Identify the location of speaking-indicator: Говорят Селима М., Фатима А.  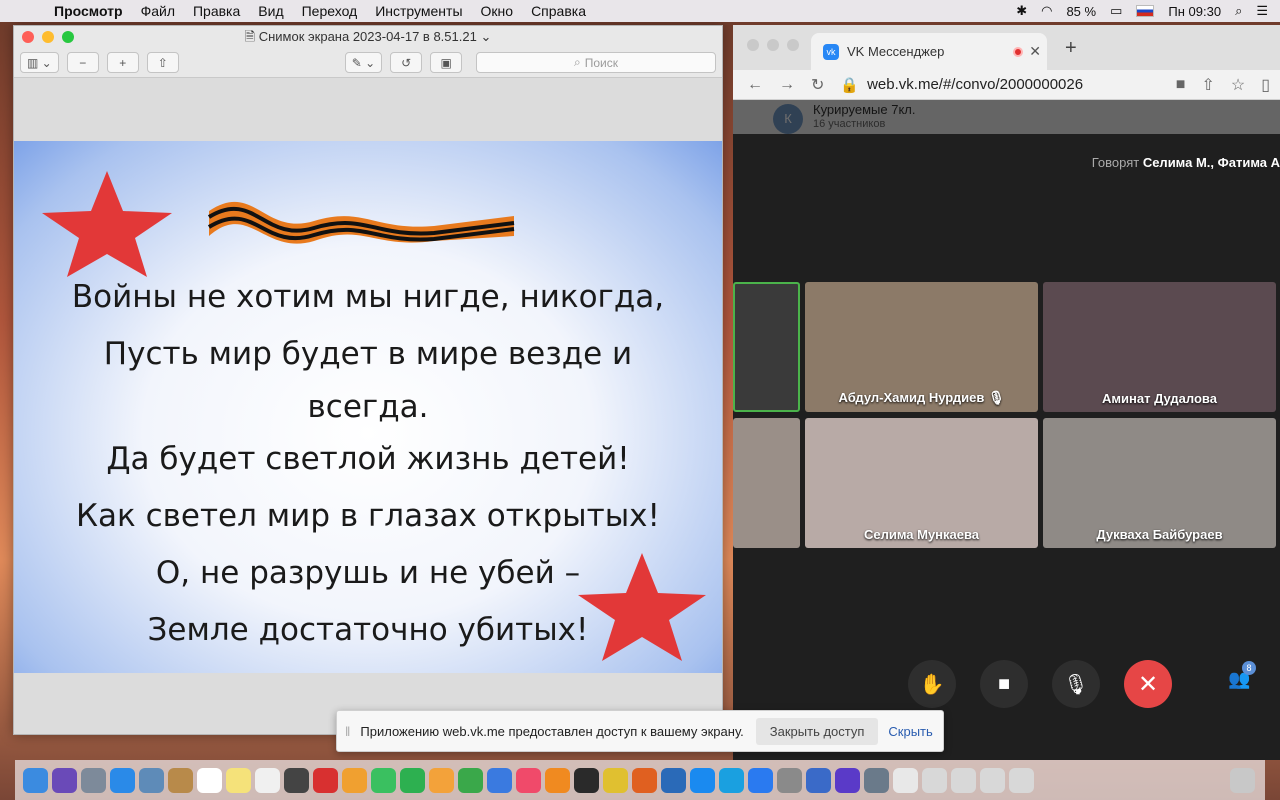
(1186, 162).